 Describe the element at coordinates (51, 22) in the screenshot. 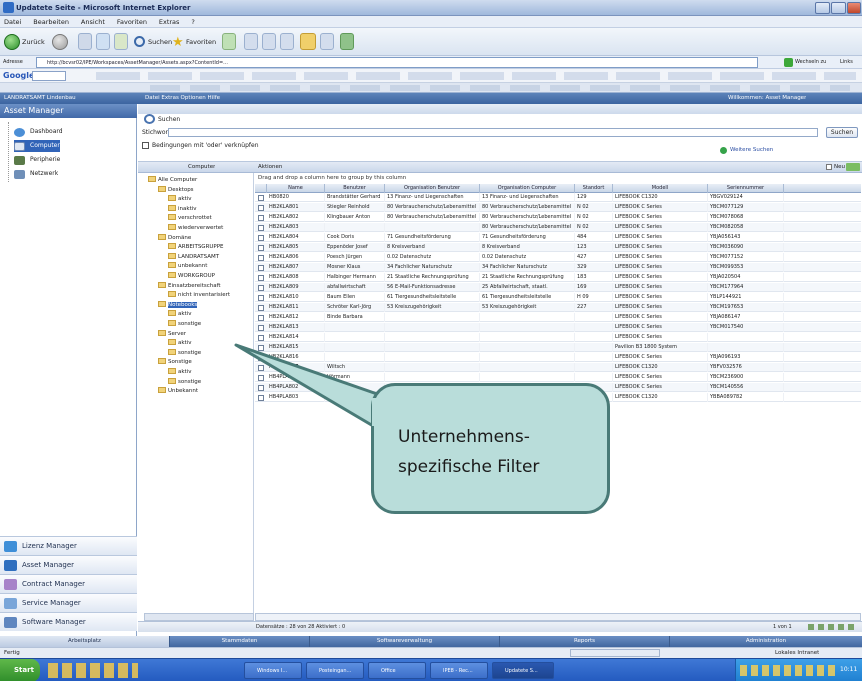

I see `menu-item-bearbeiten: Bearbeiten` at that location.